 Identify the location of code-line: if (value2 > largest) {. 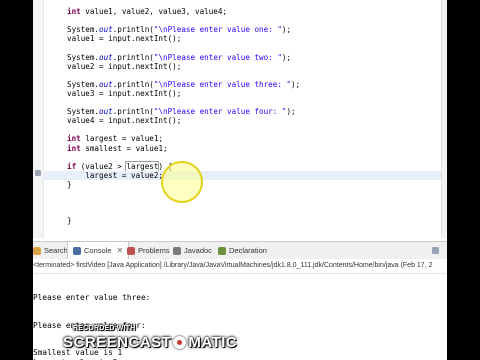
(119, 166).